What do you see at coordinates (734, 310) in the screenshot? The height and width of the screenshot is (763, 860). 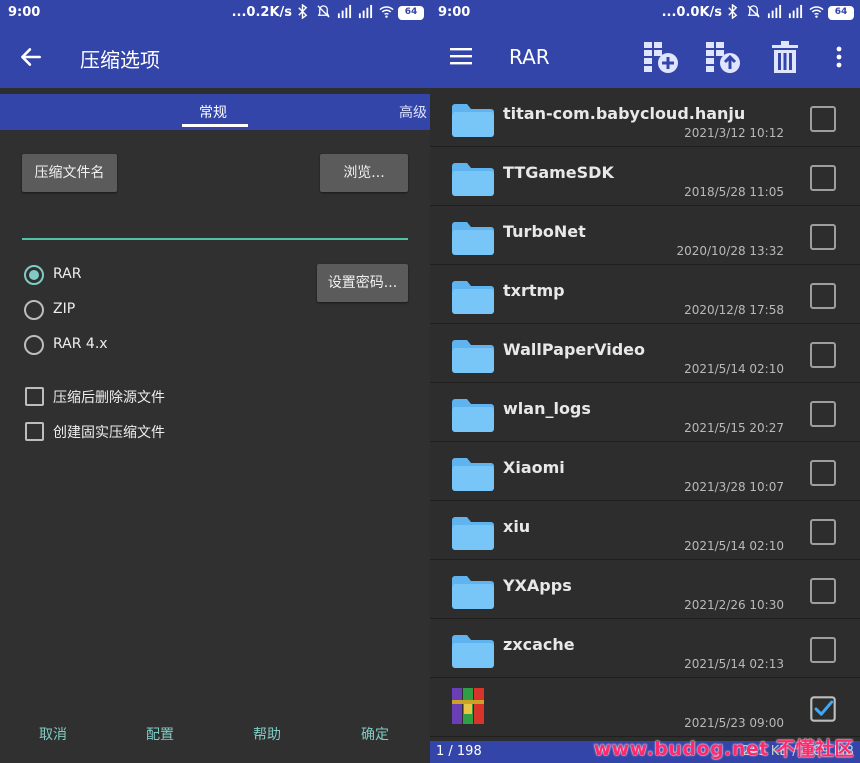 I see `file-date: 2020/12/8 17:58` at bounding box center [734, 310].